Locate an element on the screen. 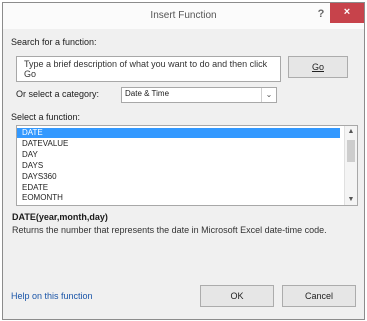 This screenshot has height=321, width=367. list-item-days: DAYS is located at coordinates (178, 166).